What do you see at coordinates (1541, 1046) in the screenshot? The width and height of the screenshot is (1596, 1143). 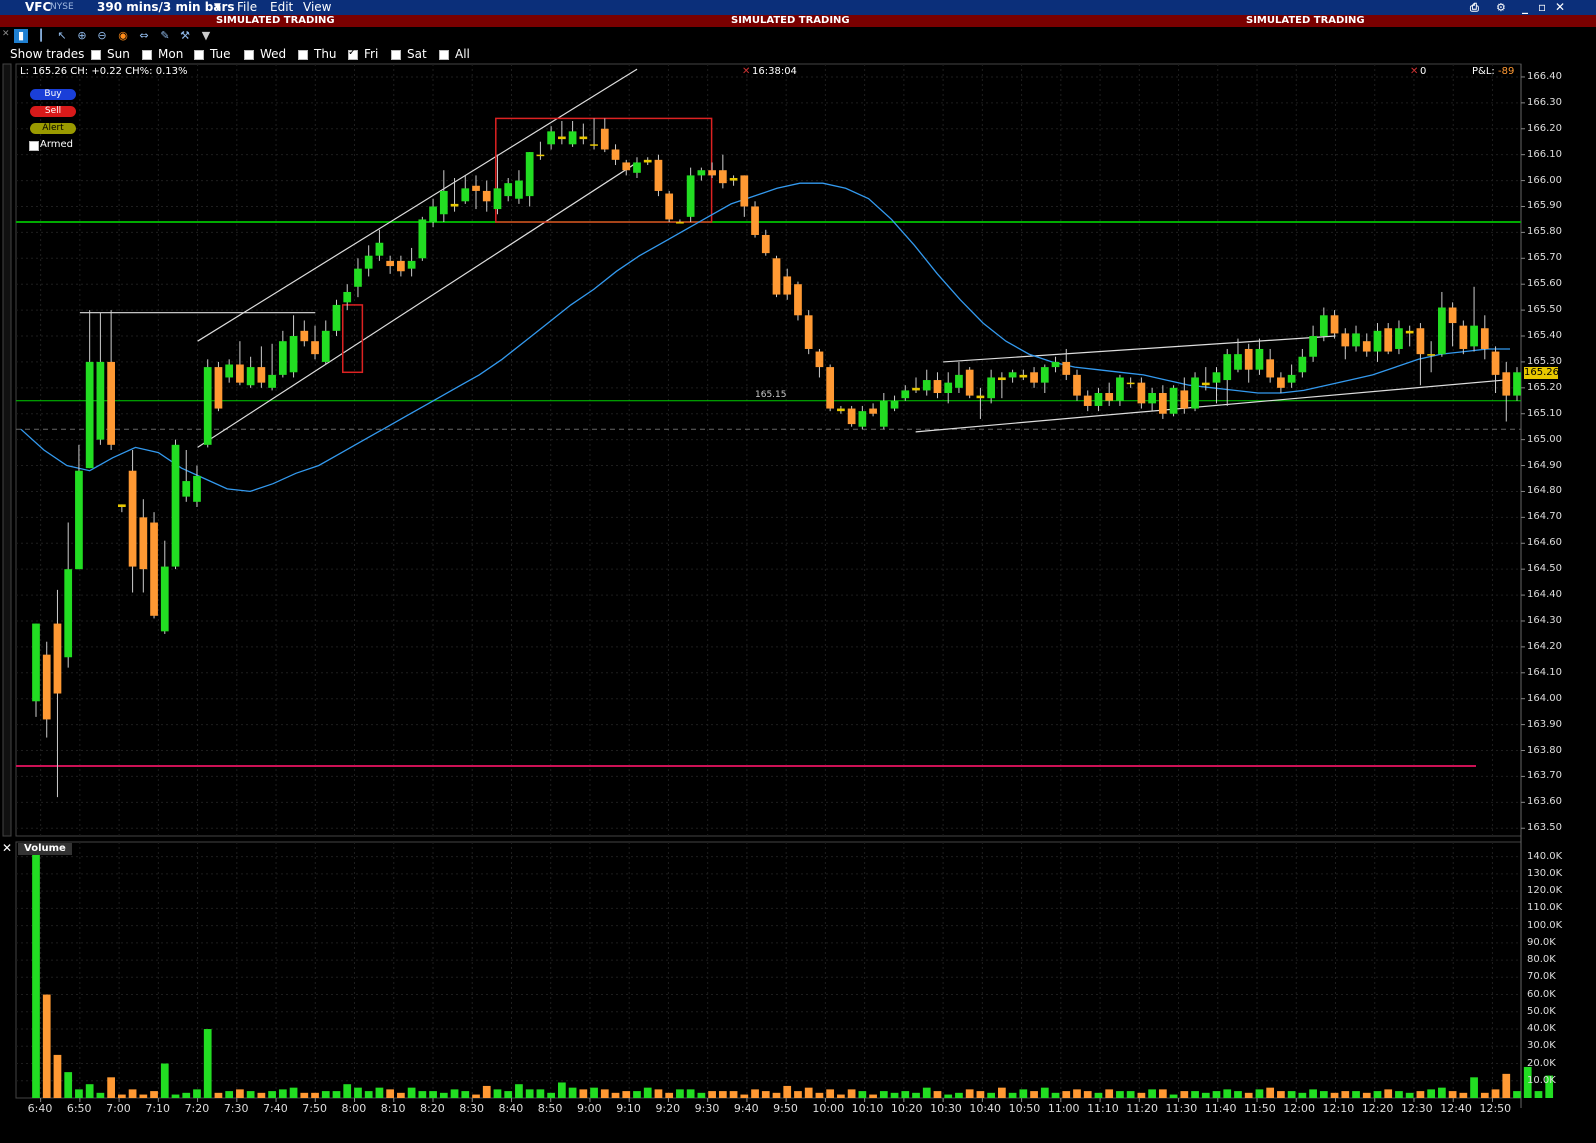 I see `volume-tick-label: 30.0K` at bounding box center [1541, 1046].